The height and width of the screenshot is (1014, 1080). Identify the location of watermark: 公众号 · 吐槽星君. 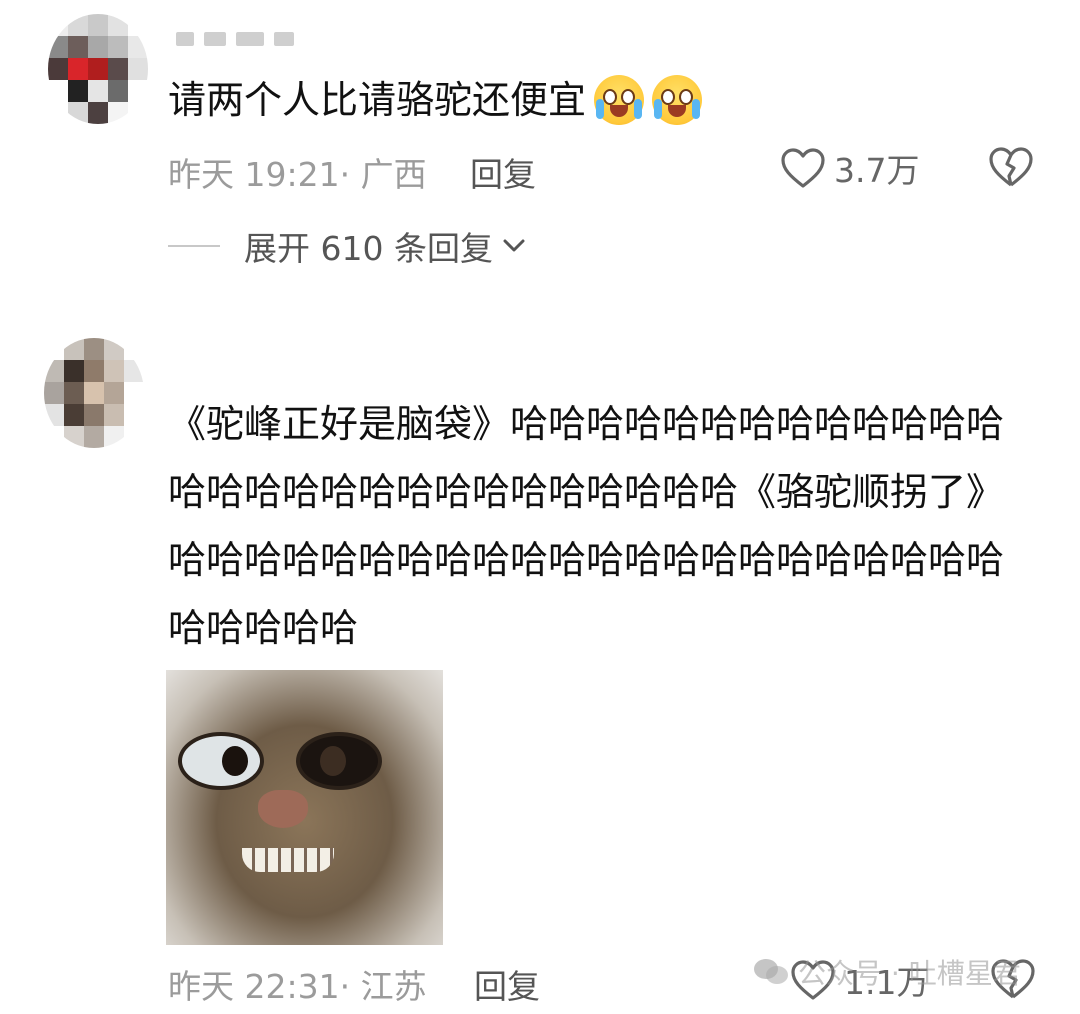
(886, 972).